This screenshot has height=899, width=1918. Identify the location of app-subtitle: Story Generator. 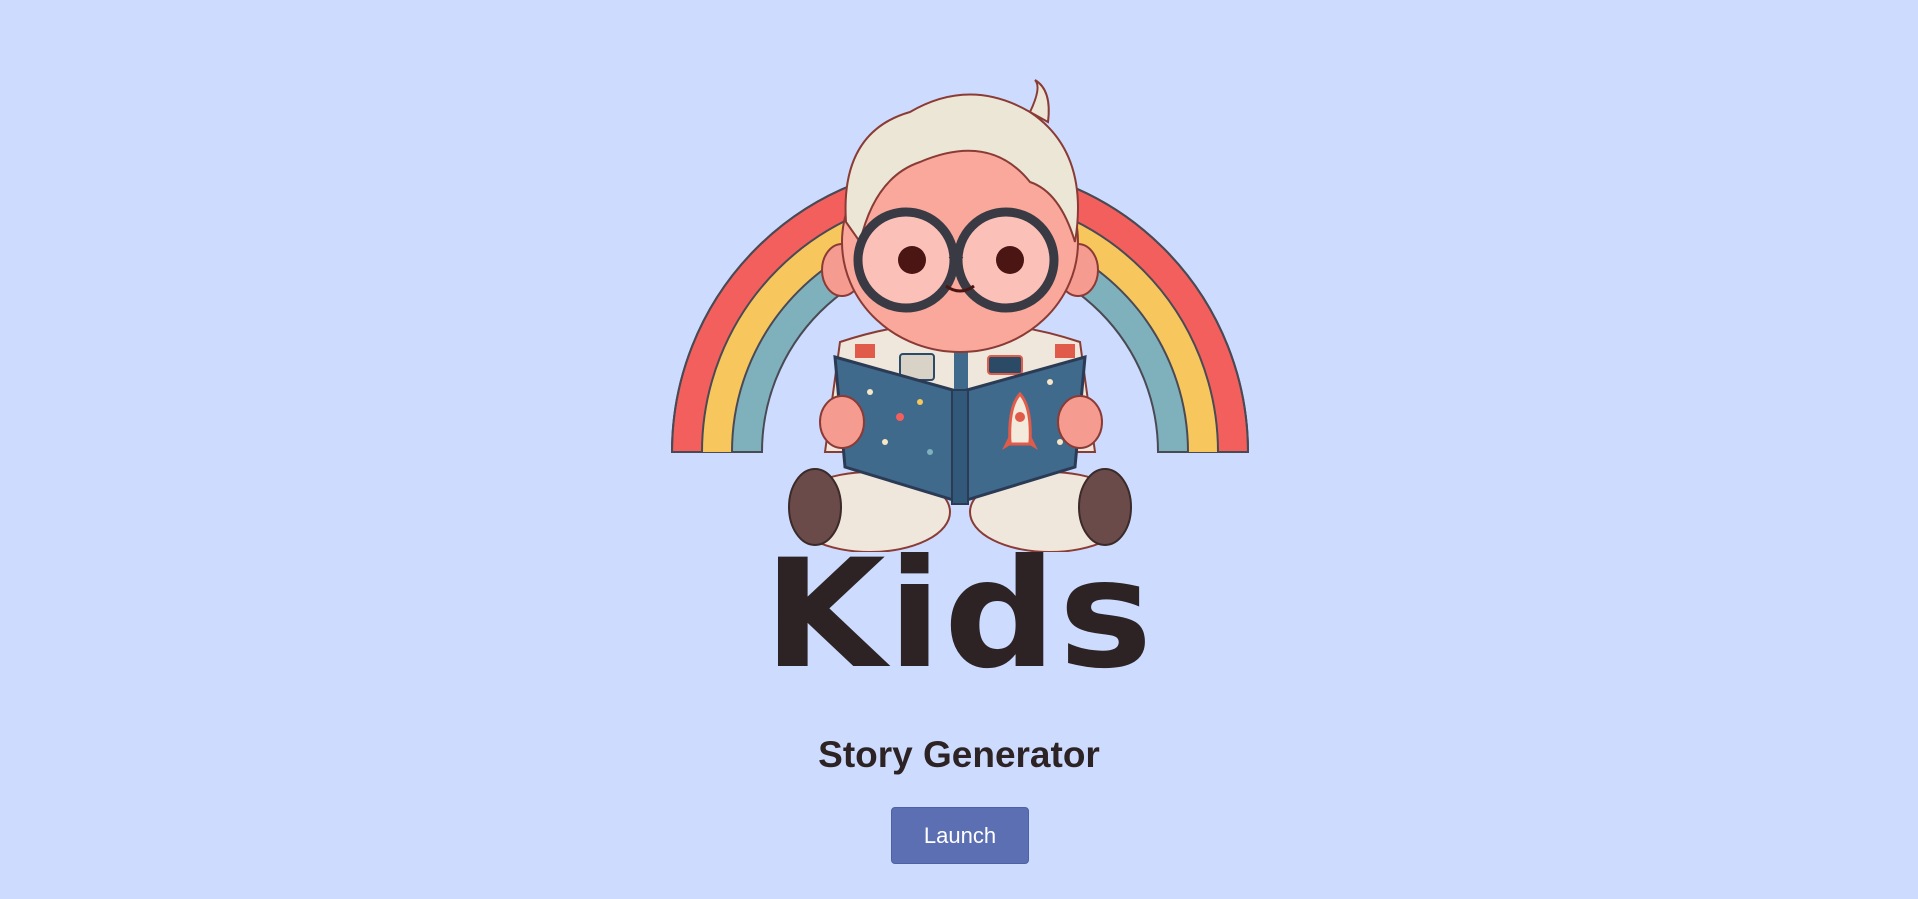
(959, 754).